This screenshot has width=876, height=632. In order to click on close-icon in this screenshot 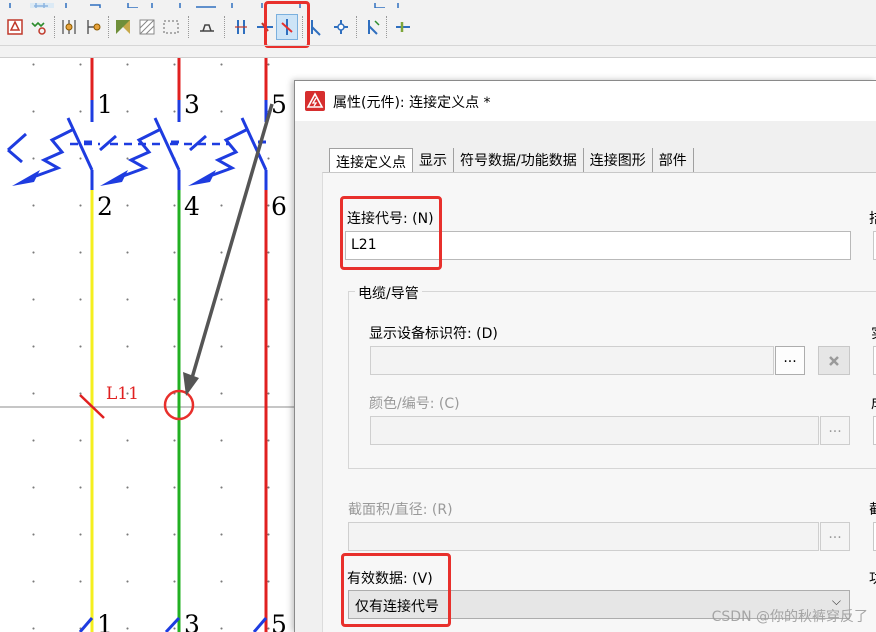, I will do `click(834, 360)`.